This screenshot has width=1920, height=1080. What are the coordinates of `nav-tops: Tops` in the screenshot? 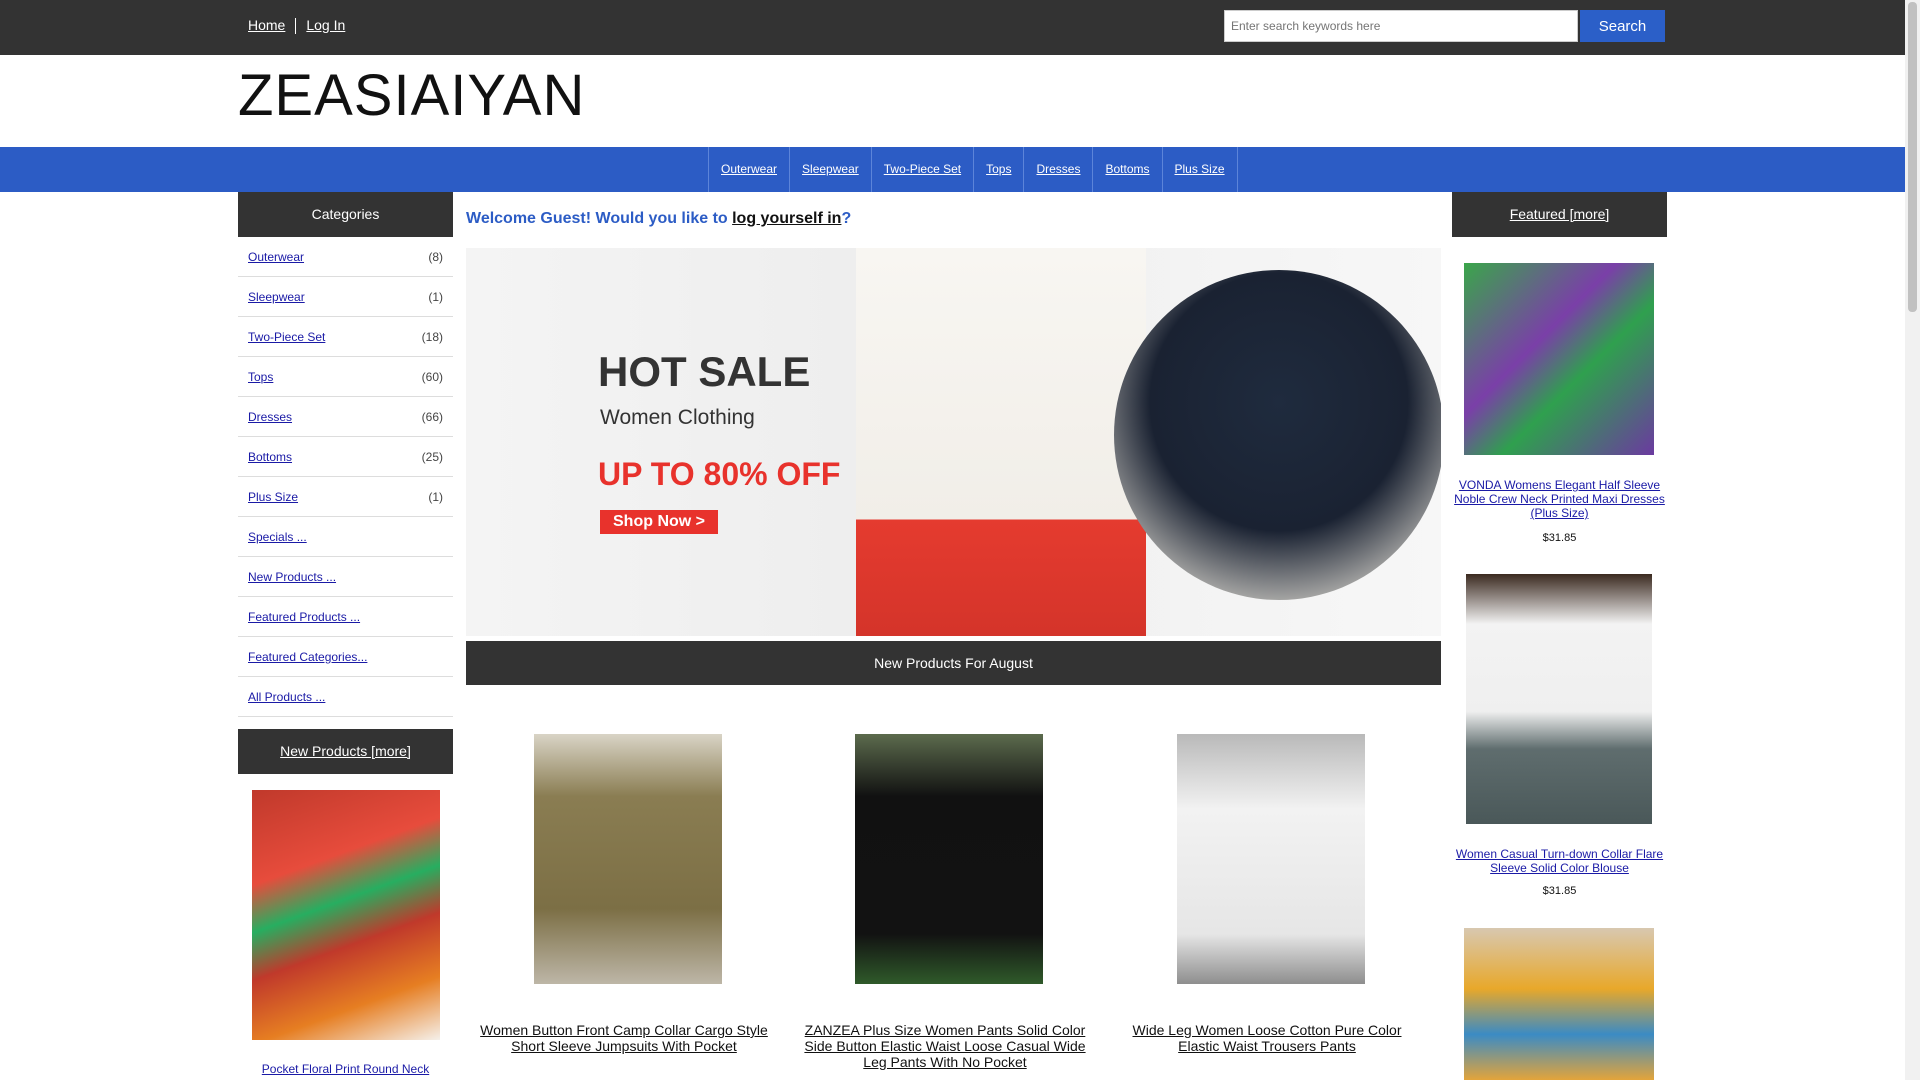 It's located at (999, 169).